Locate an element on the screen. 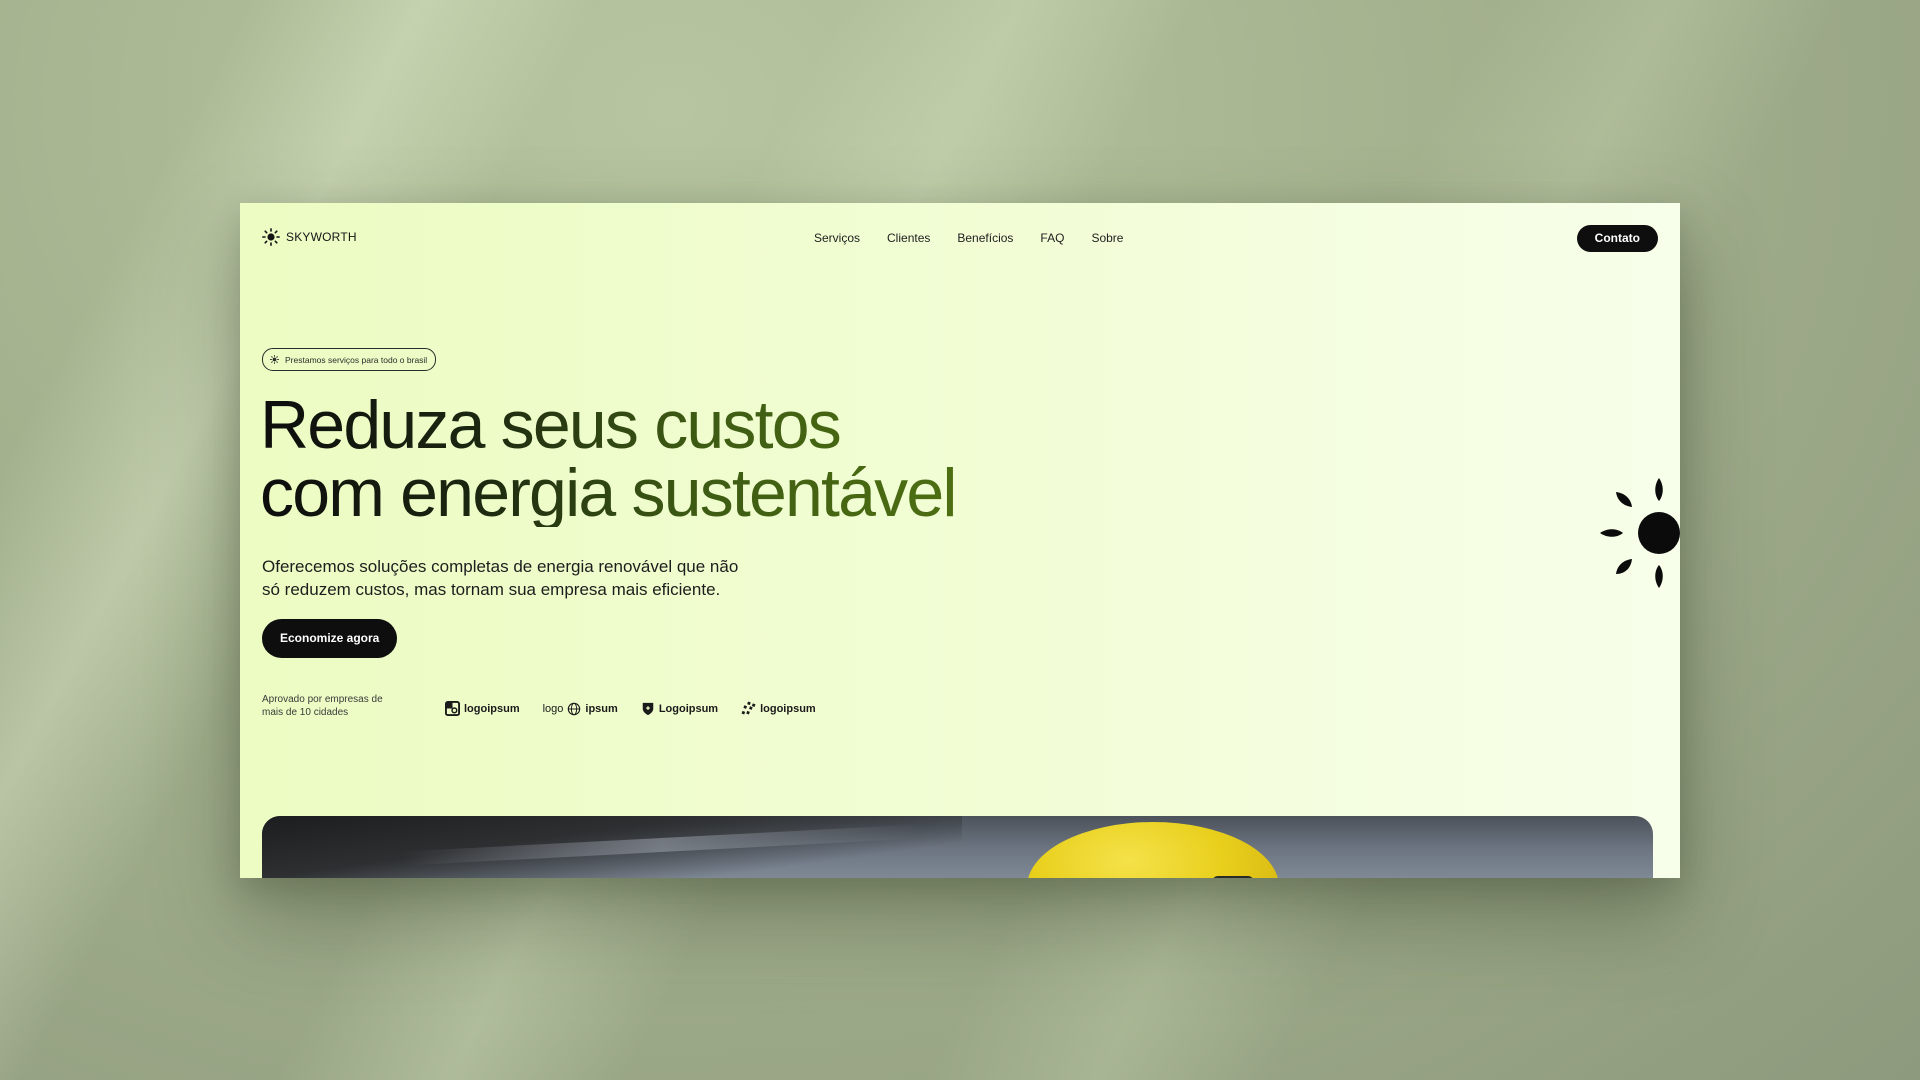 This screenshot has width=1920, height=1080. partner-logo-2-text-left: logo is located at coordinates (553, 708).